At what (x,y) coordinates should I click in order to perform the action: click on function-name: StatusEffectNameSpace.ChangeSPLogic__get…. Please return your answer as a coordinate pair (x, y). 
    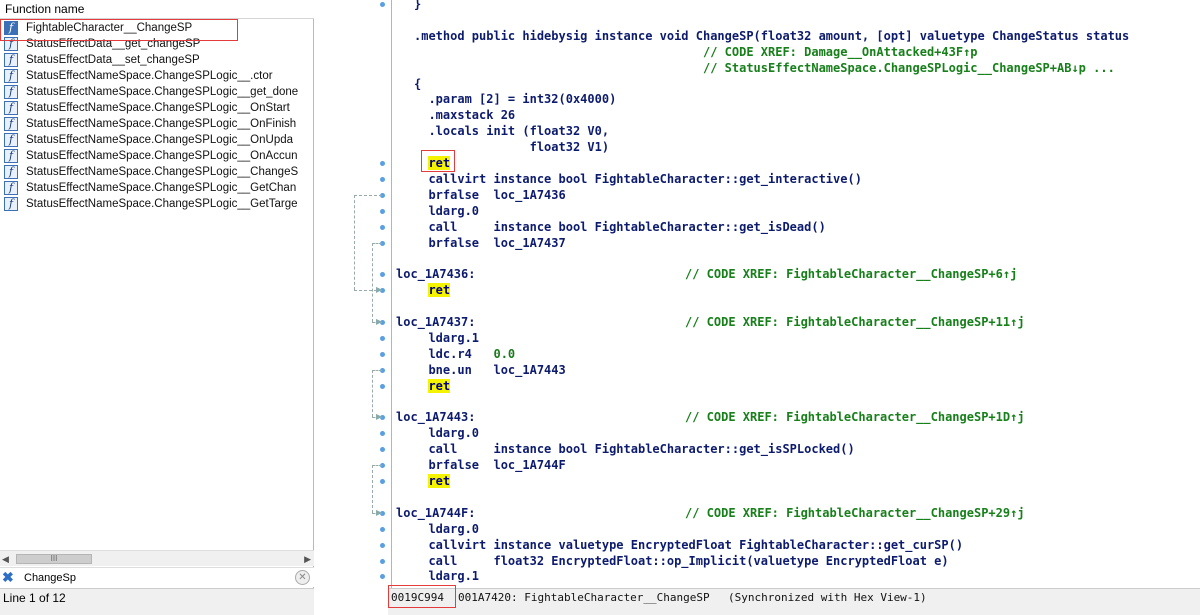
    Looking at the image, I should click on (162, 92).